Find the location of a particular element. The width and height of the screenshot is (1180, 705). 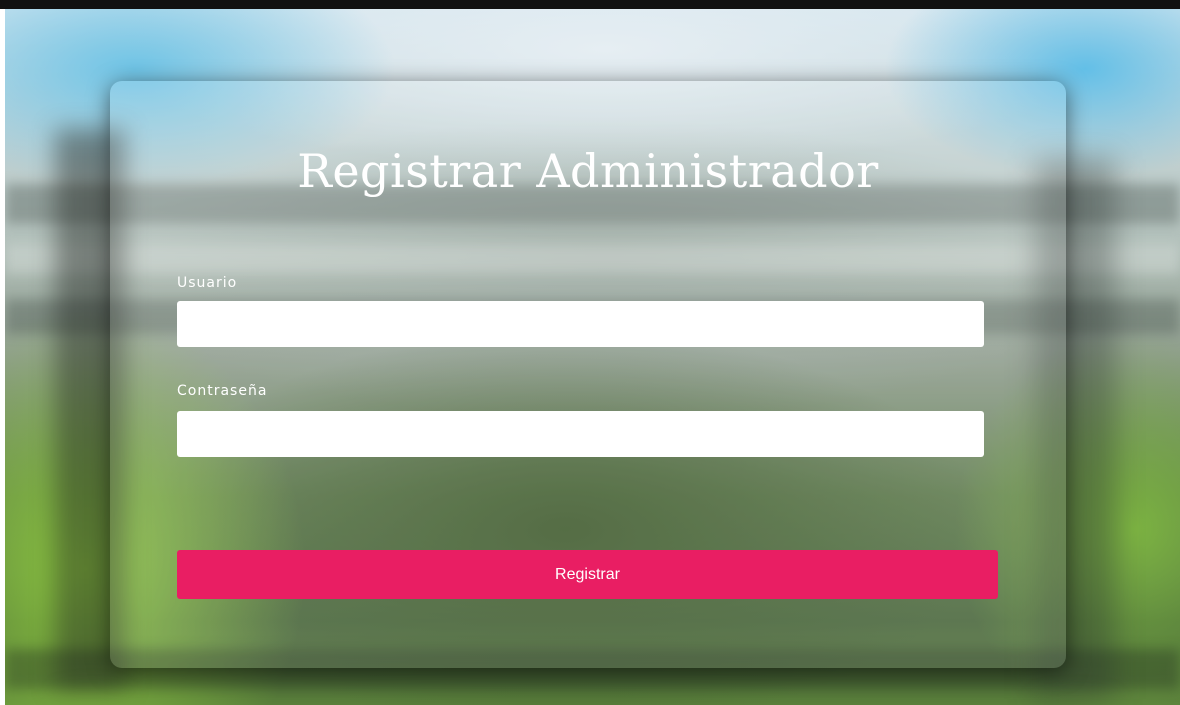

window-top-bar is located at coordinates (590, 4).